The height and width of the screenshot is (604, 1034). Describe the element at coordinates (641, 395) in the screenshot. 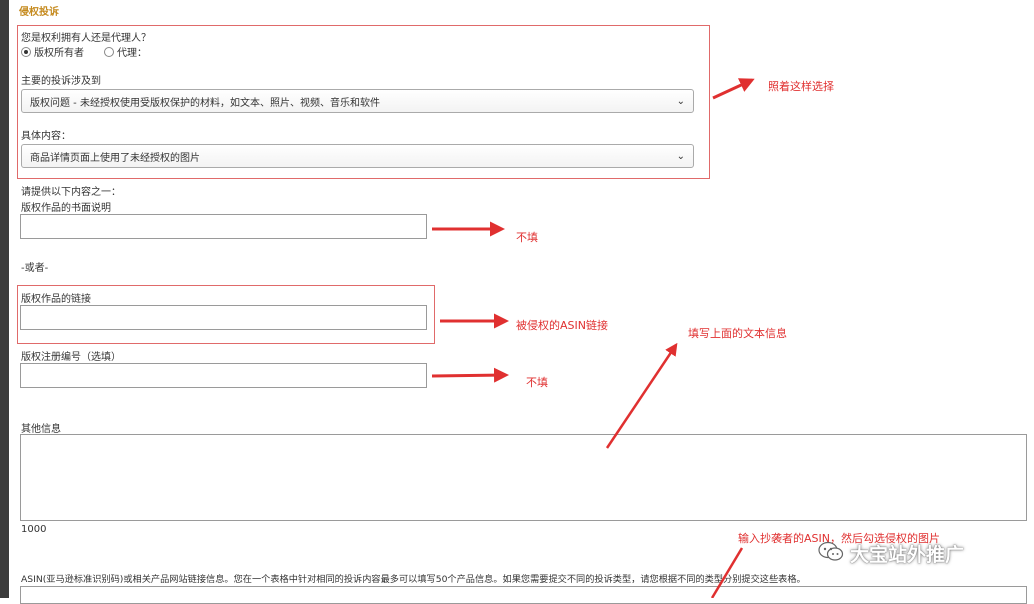

I see `arrow-fill-text` at that location.